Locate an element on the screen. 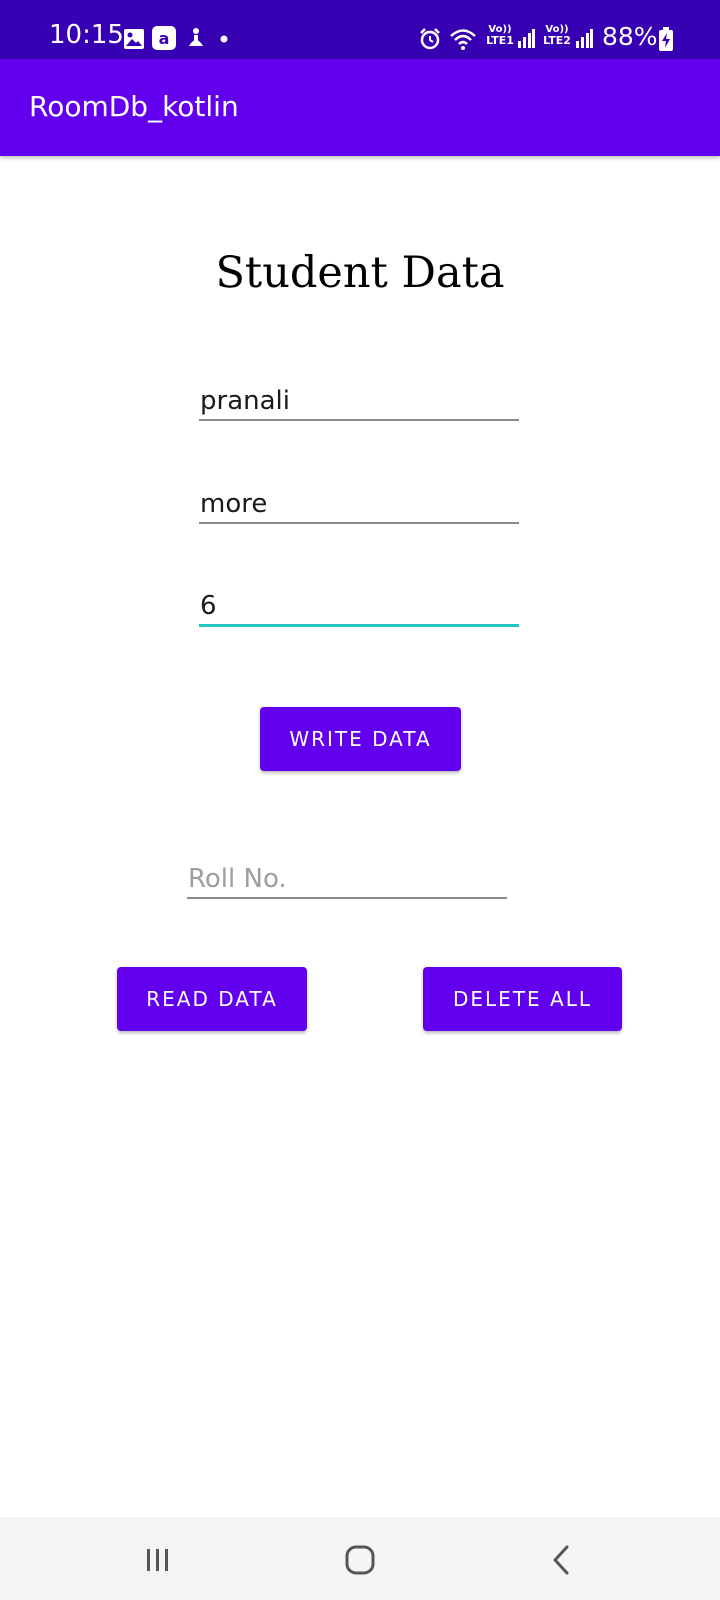  battery-icon is located at coordinates (666, 39).